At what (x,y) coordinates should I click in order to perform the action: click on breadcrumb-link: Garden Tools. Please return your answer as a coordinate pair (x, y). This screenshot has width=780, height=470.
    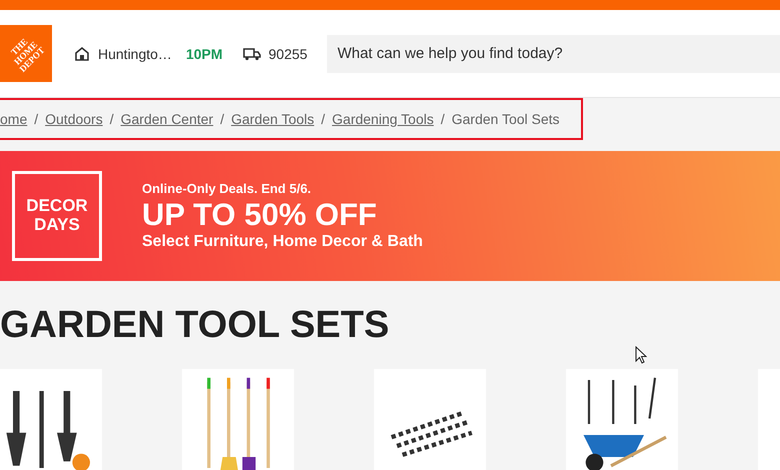
    Looking at the image, I should click on (272, 119).